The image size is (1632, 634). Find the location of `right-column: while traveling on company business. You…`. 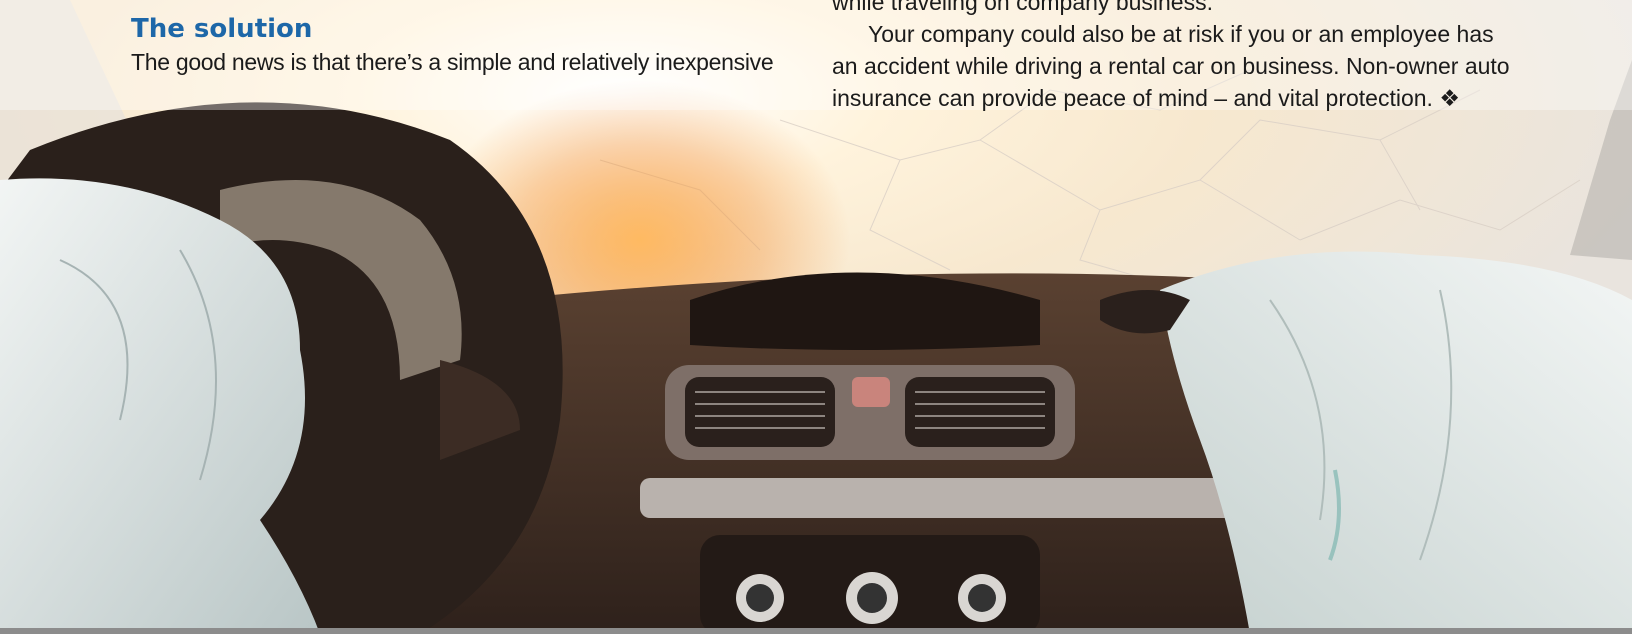

right-column: while traveling on company business. You… is located at coordinates (1192, 57).